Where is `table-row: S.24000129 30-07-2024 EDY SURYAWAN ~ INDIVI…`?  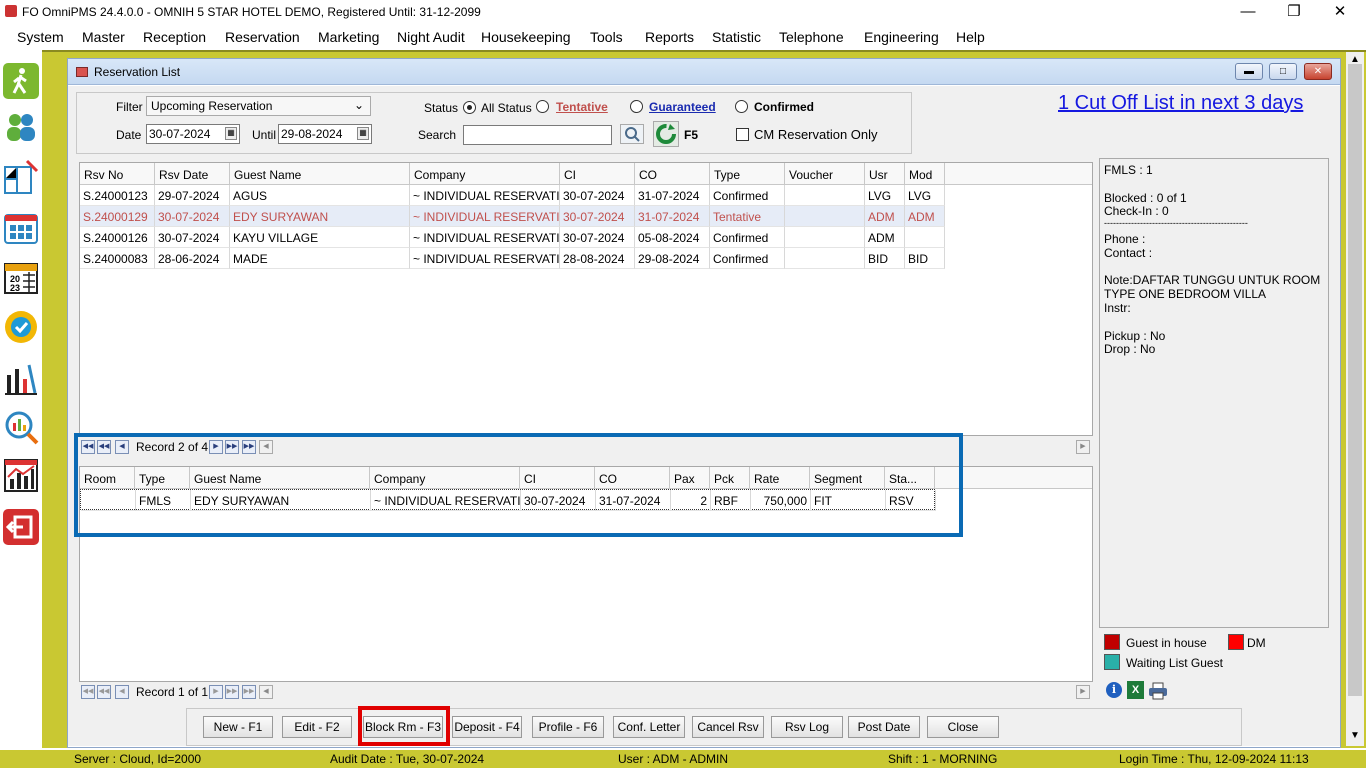
table-row: S.24000129 30-07-2024 EDY SURYAWAN ~ INDIVI… is located at coordinates (512, 216).